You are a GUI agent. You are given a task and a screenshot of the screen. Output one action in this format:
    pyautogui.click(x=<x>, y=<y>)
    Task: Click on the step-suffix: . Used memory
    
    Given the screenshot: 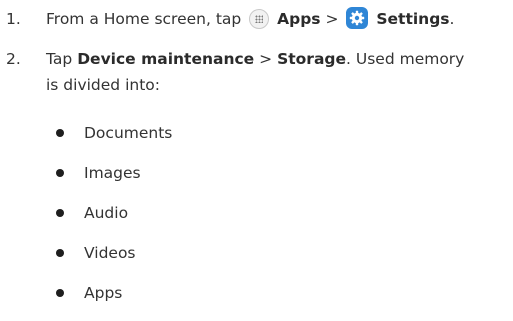 What is the action you would take?
    pyautogui.click(x=405, y=59)
    